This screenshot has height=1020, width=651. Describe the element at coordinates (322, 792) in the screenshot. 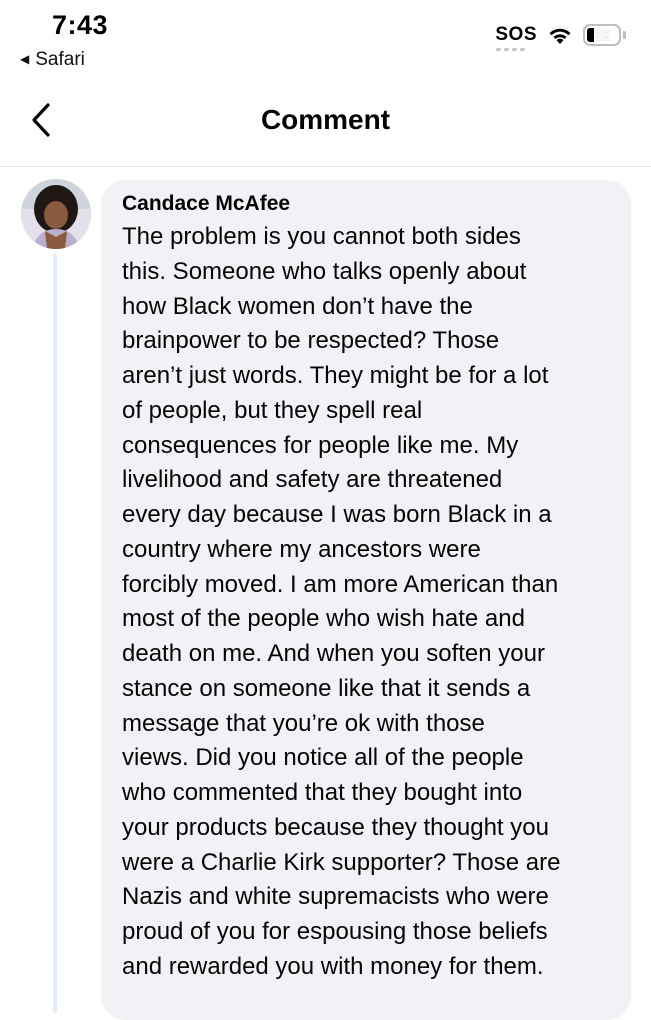

I see `comment-line: who commented that they bought into` at that location.